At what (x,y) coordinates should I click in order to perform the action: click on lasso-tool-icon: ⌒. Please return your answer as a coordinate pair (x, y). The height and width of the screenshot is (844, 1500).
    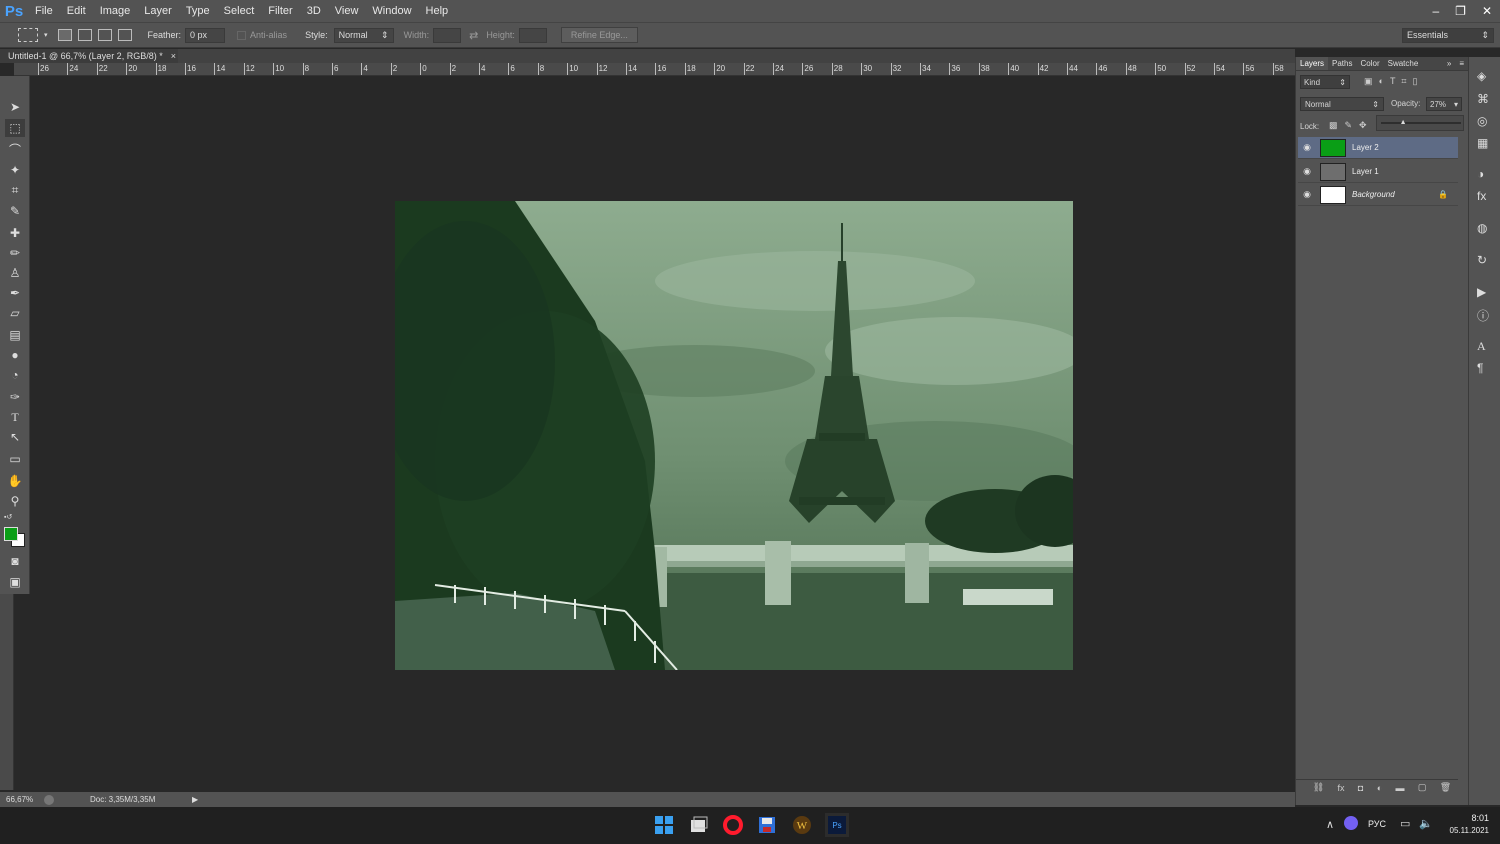
    Looking at the image, I should click on (15, 149).